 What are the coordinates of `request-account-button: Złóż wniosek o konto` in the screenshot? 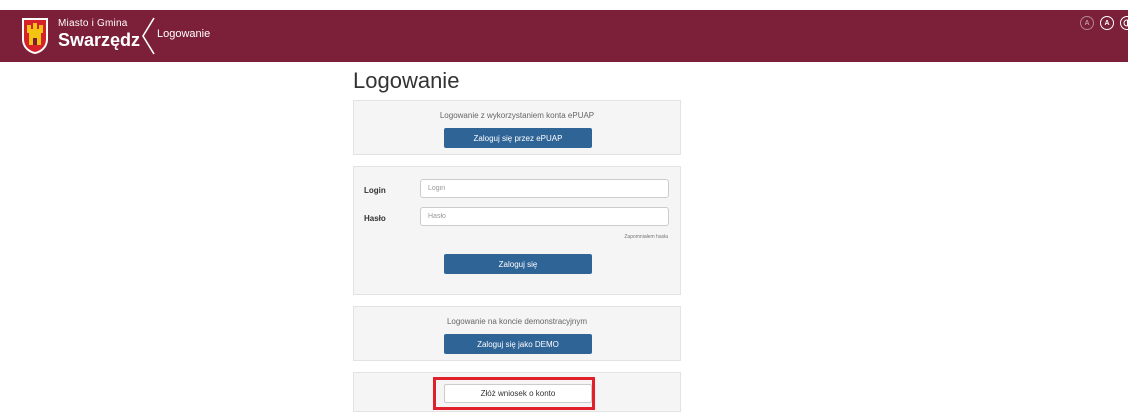 It's located at (518, 393).